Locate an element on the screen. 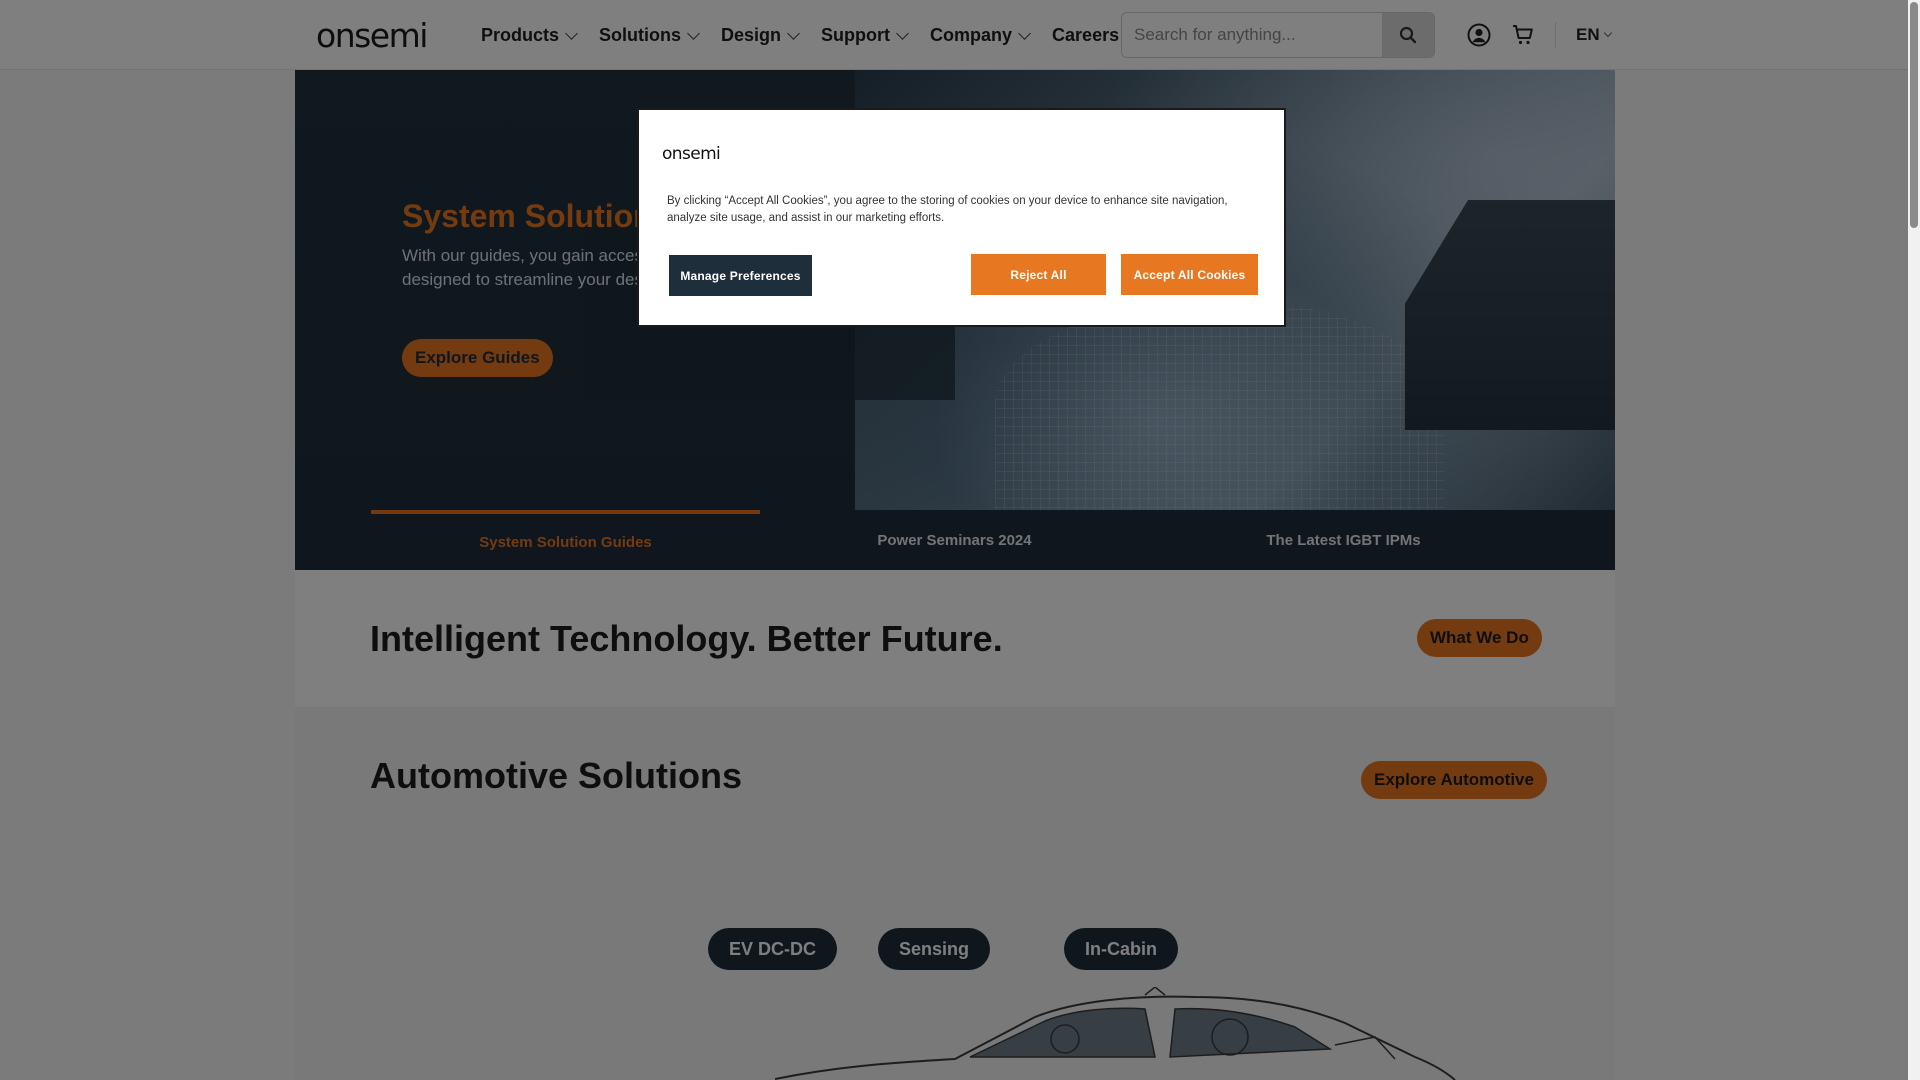 The width and height of the screenshot is (1920, 1080). scrollbar-thumb is located at coordinates (1914, 115).